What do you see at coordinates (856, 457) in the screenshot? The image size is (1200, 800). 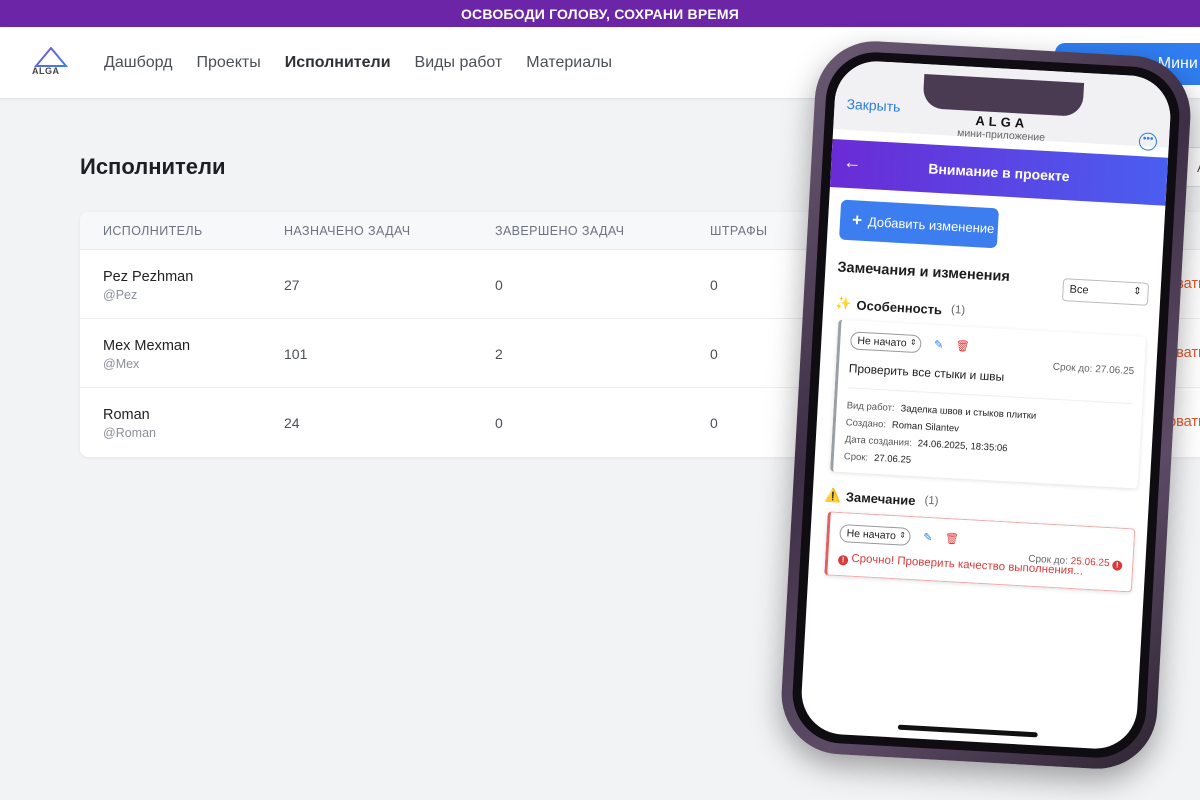 I see `meta-key: Срок:` at bounding box center [856, 457].